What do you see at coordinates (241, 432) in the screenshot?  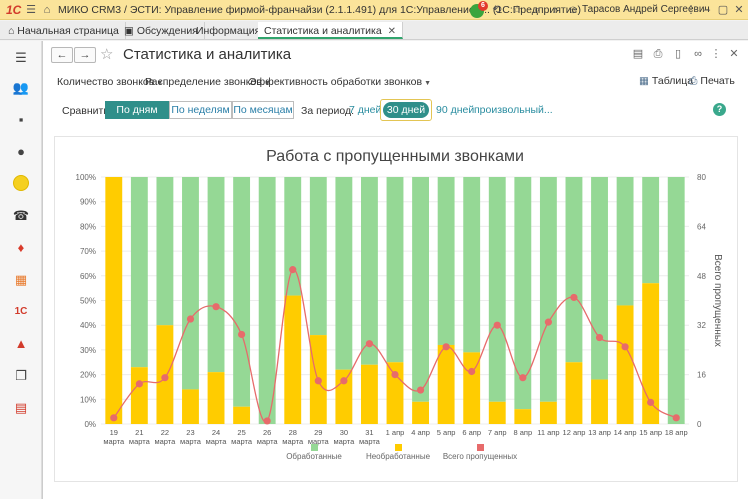 I see `x-tick-label: 25` at bounding box center [241, 432].